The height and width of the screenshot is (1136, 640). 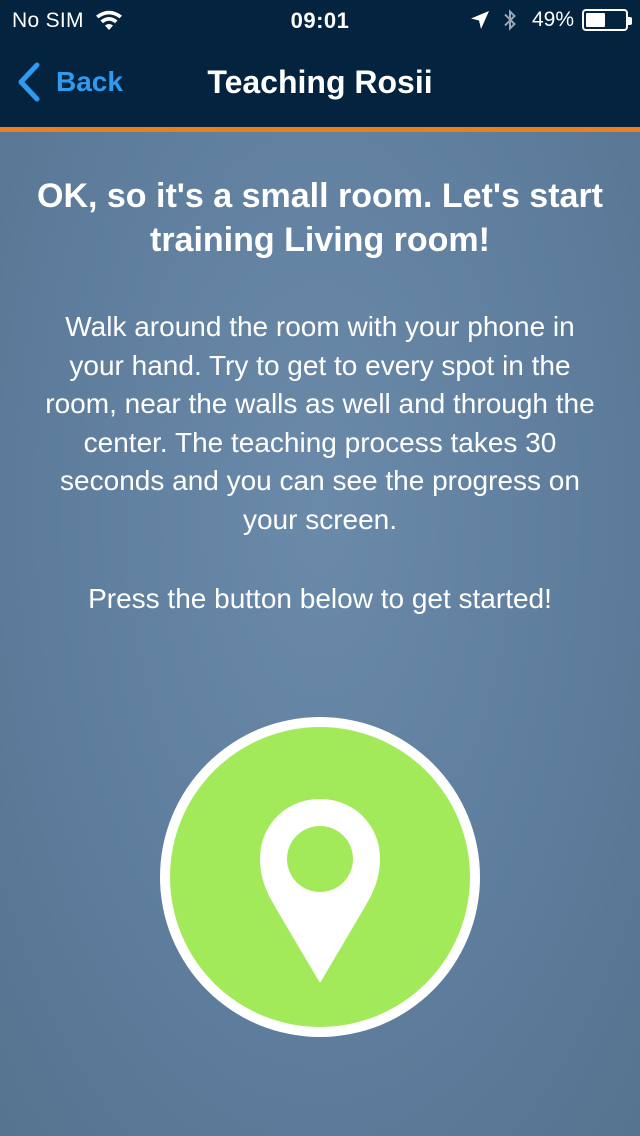 I want to click on status-right: 49%, so click(x=551, y=20).